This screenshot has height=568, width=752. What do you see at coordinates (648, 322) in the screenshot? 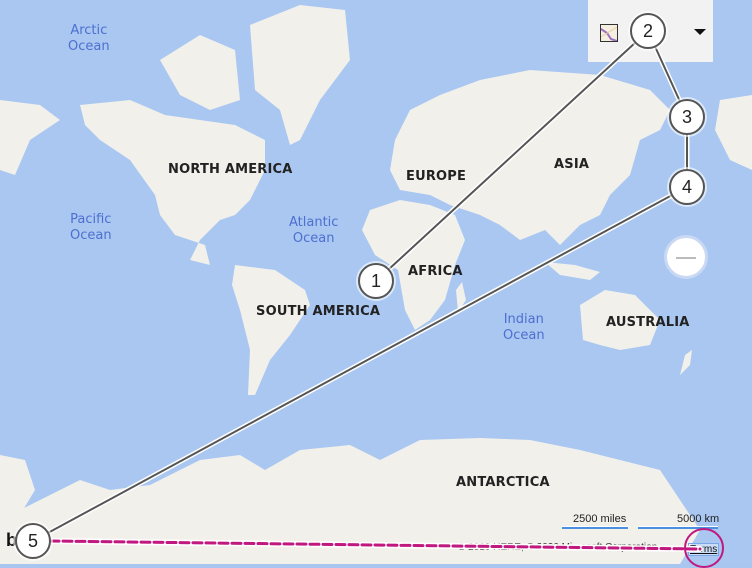
I see `continent-label-australia: AUSTRALIA` at bounding box center [648, 322].